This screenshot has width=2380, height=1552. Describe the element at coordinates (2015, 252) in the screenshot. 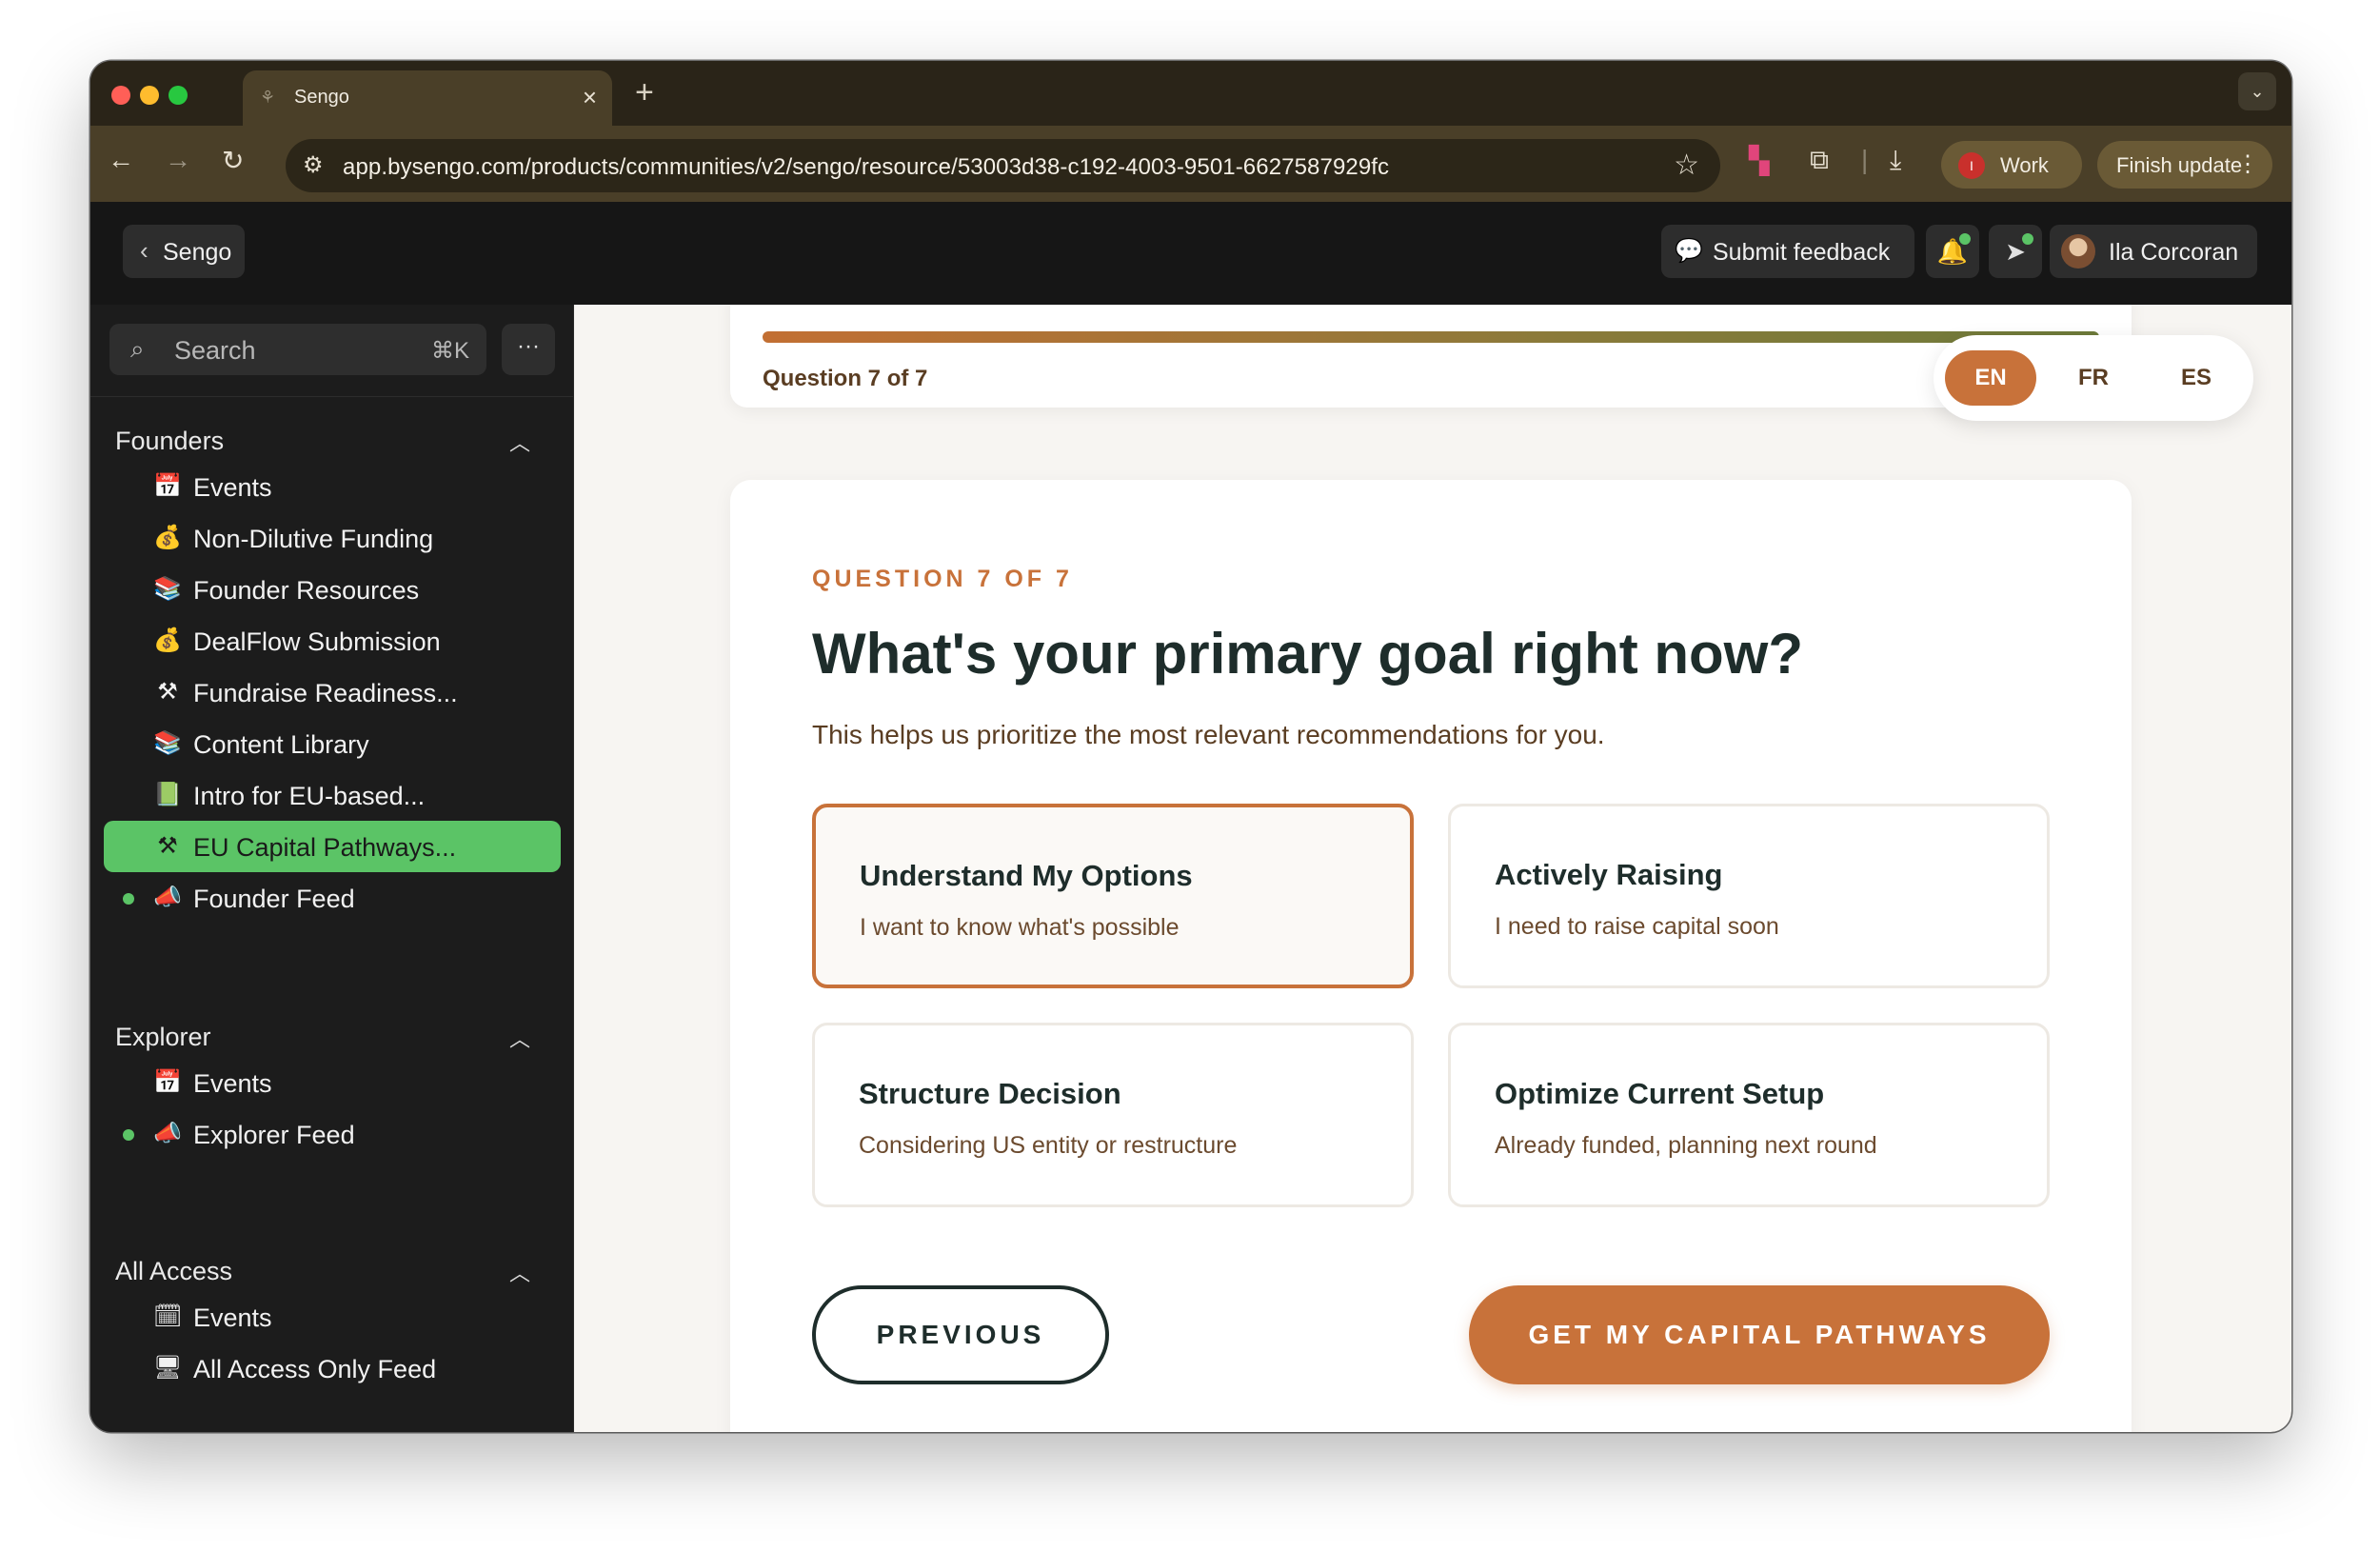

I see `messages-button: ➤` at that location.